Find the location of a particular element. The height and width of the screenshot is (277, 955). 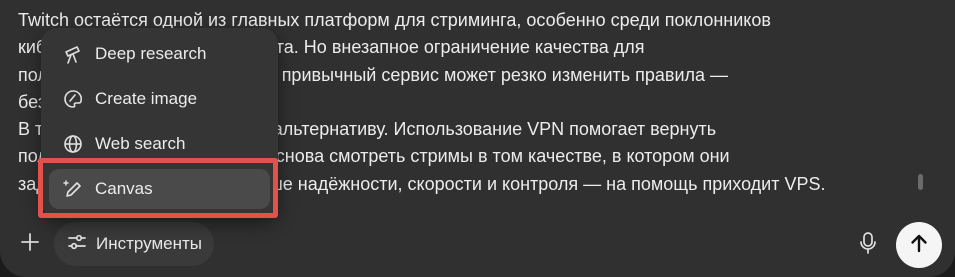

menu-item-label: Create image is located at coordinates (146, 98).